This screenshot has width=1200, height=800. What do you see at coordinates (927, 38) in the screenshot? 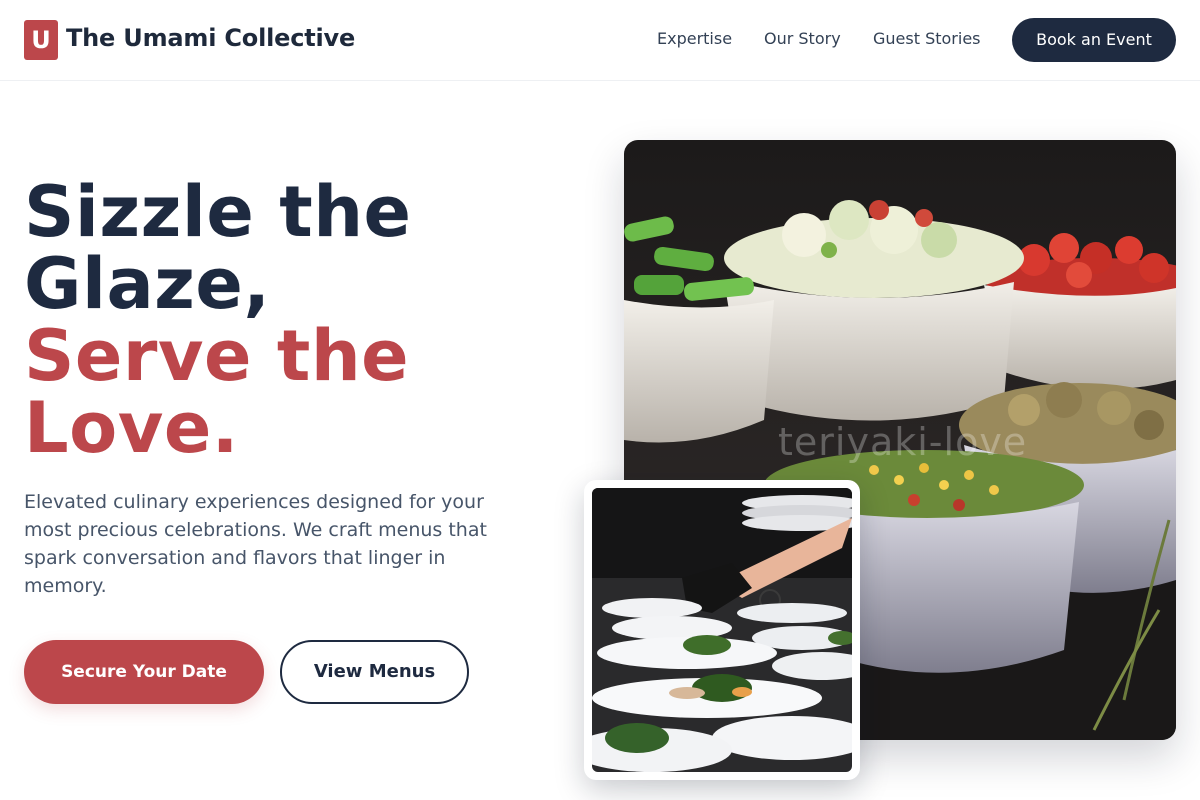
I see `nav-link-guest-stories: Guest Stories` at bounding box center [927, 38].